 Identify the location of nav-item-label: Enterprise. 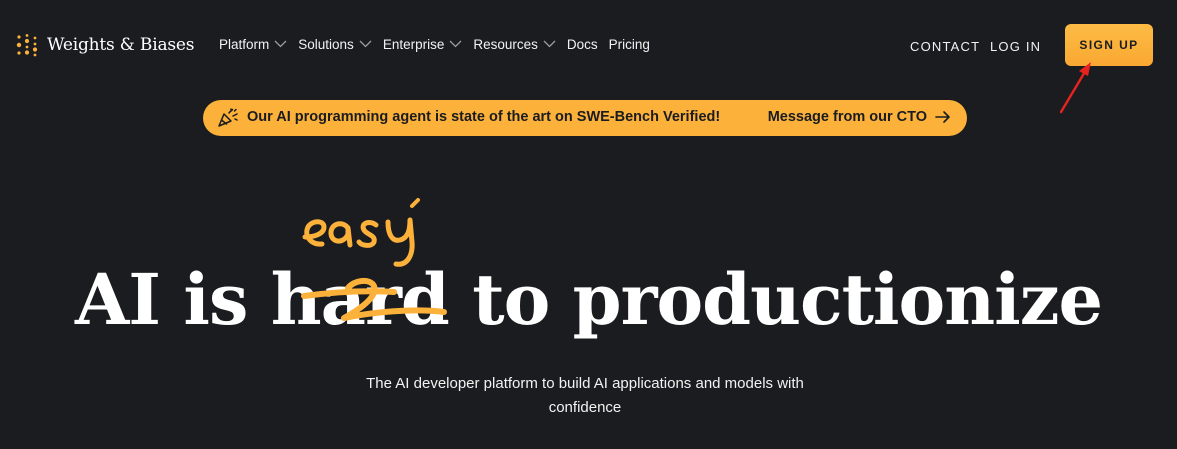
(413, 44).